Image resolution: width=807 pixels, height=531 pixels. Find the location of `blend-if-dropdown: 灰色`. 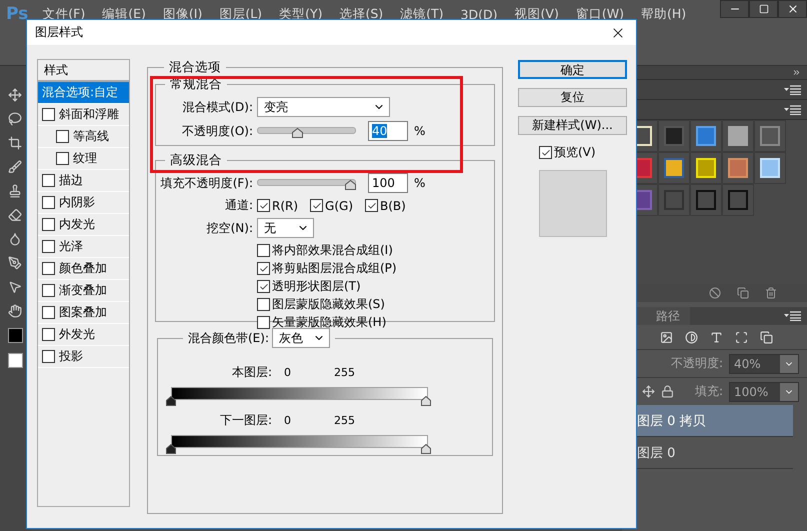

blend-if-dropdown: 灰色 is located at coordinates (301, 338).